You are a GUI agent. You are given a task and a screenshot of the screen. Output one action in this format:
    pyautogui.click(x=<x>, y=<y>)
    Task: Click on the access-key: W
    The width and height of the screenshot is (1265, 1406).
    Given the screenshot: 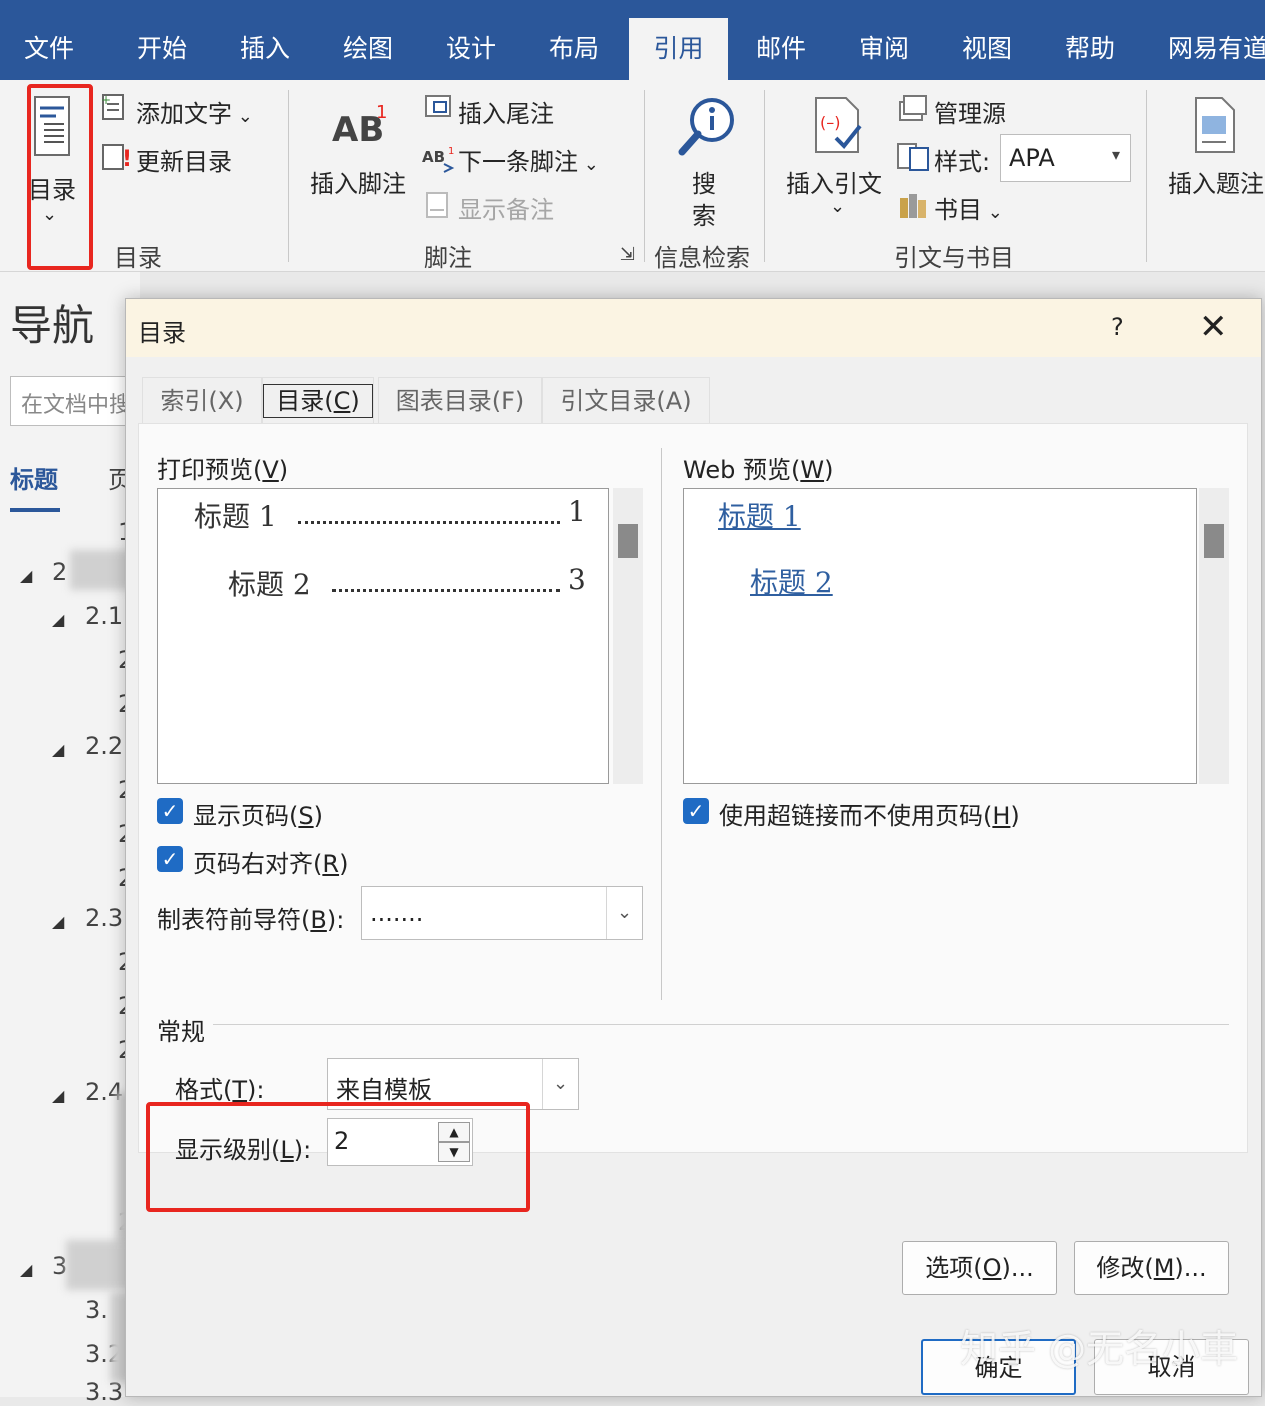 What is the action you would take?
    pyautogui.click(x=812, y=470)
    